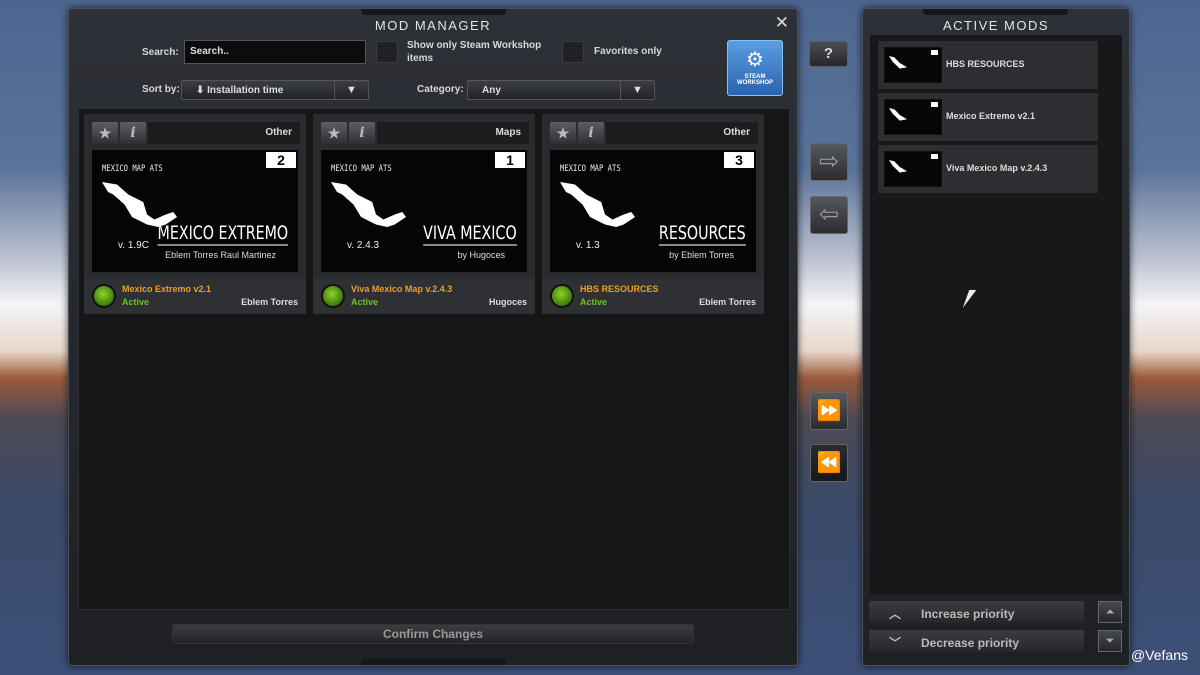  Describe the element at coordinates (453, 133) in the screenshot. I see `mod-category: Maps` at that location.